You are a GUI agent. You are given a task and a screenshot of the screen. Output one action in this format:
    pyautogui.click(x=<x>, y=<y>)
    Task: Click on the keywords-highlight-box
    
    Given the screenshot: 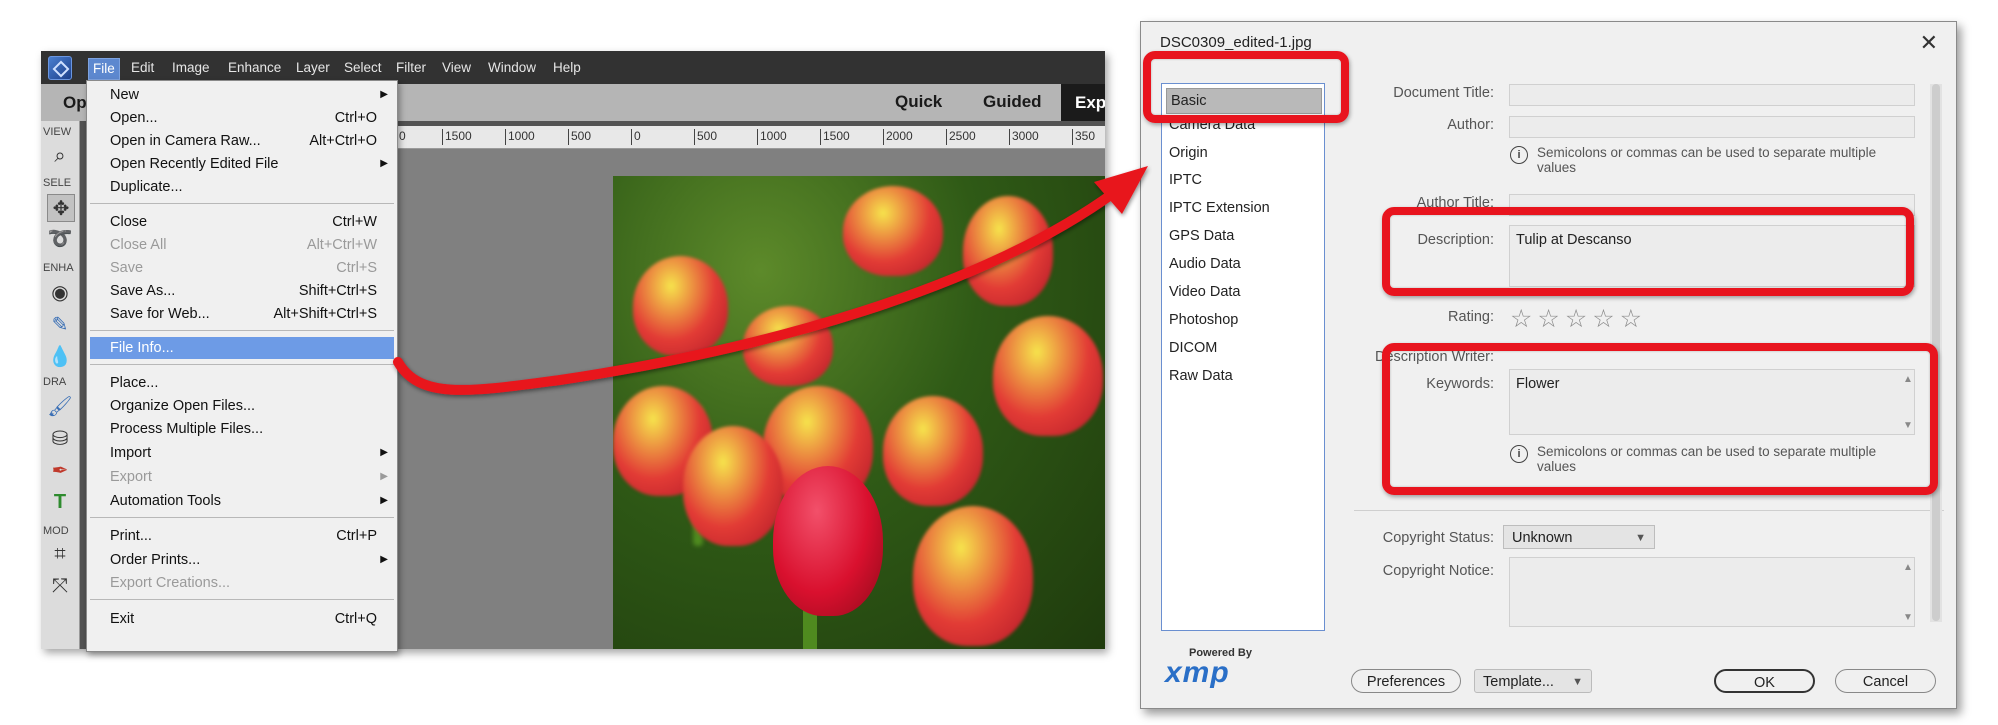 What is the action you would take?
    pyautogui.click(x=1660, y=419)
    